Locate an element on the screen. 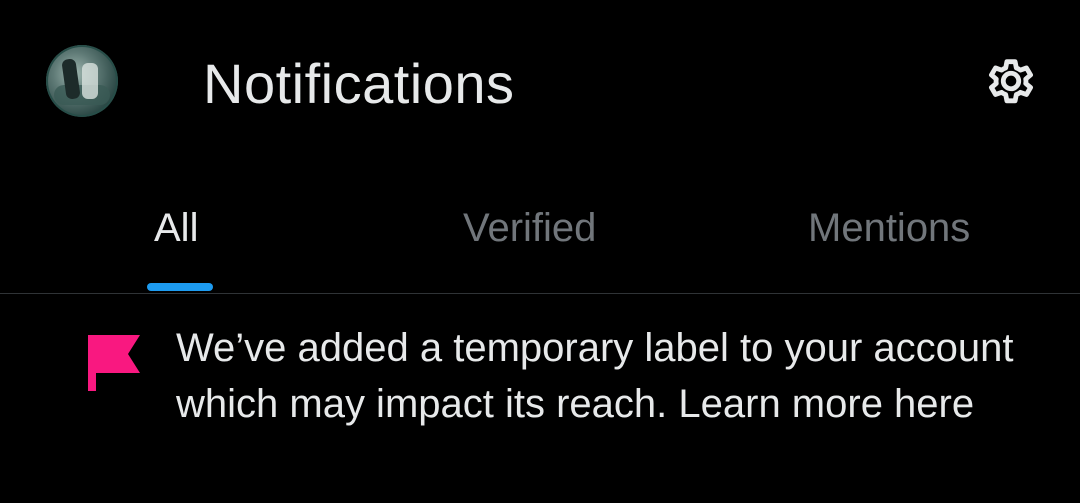  page-title: Notifications is located at coordinates (359, 83).